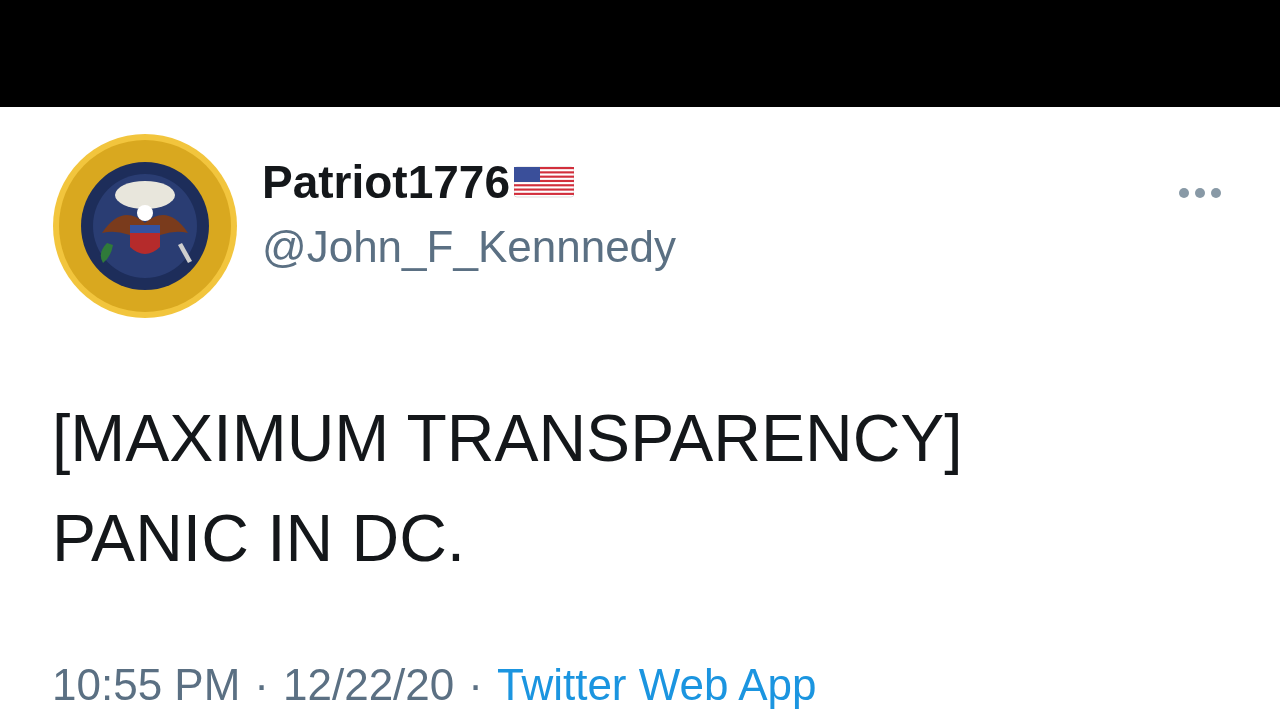 The height and width of the screenshot is (720, 1280). Describe the element at coordinates (656, 685) in the screenshot. I see `source-link: Twitter Web App` at that location.